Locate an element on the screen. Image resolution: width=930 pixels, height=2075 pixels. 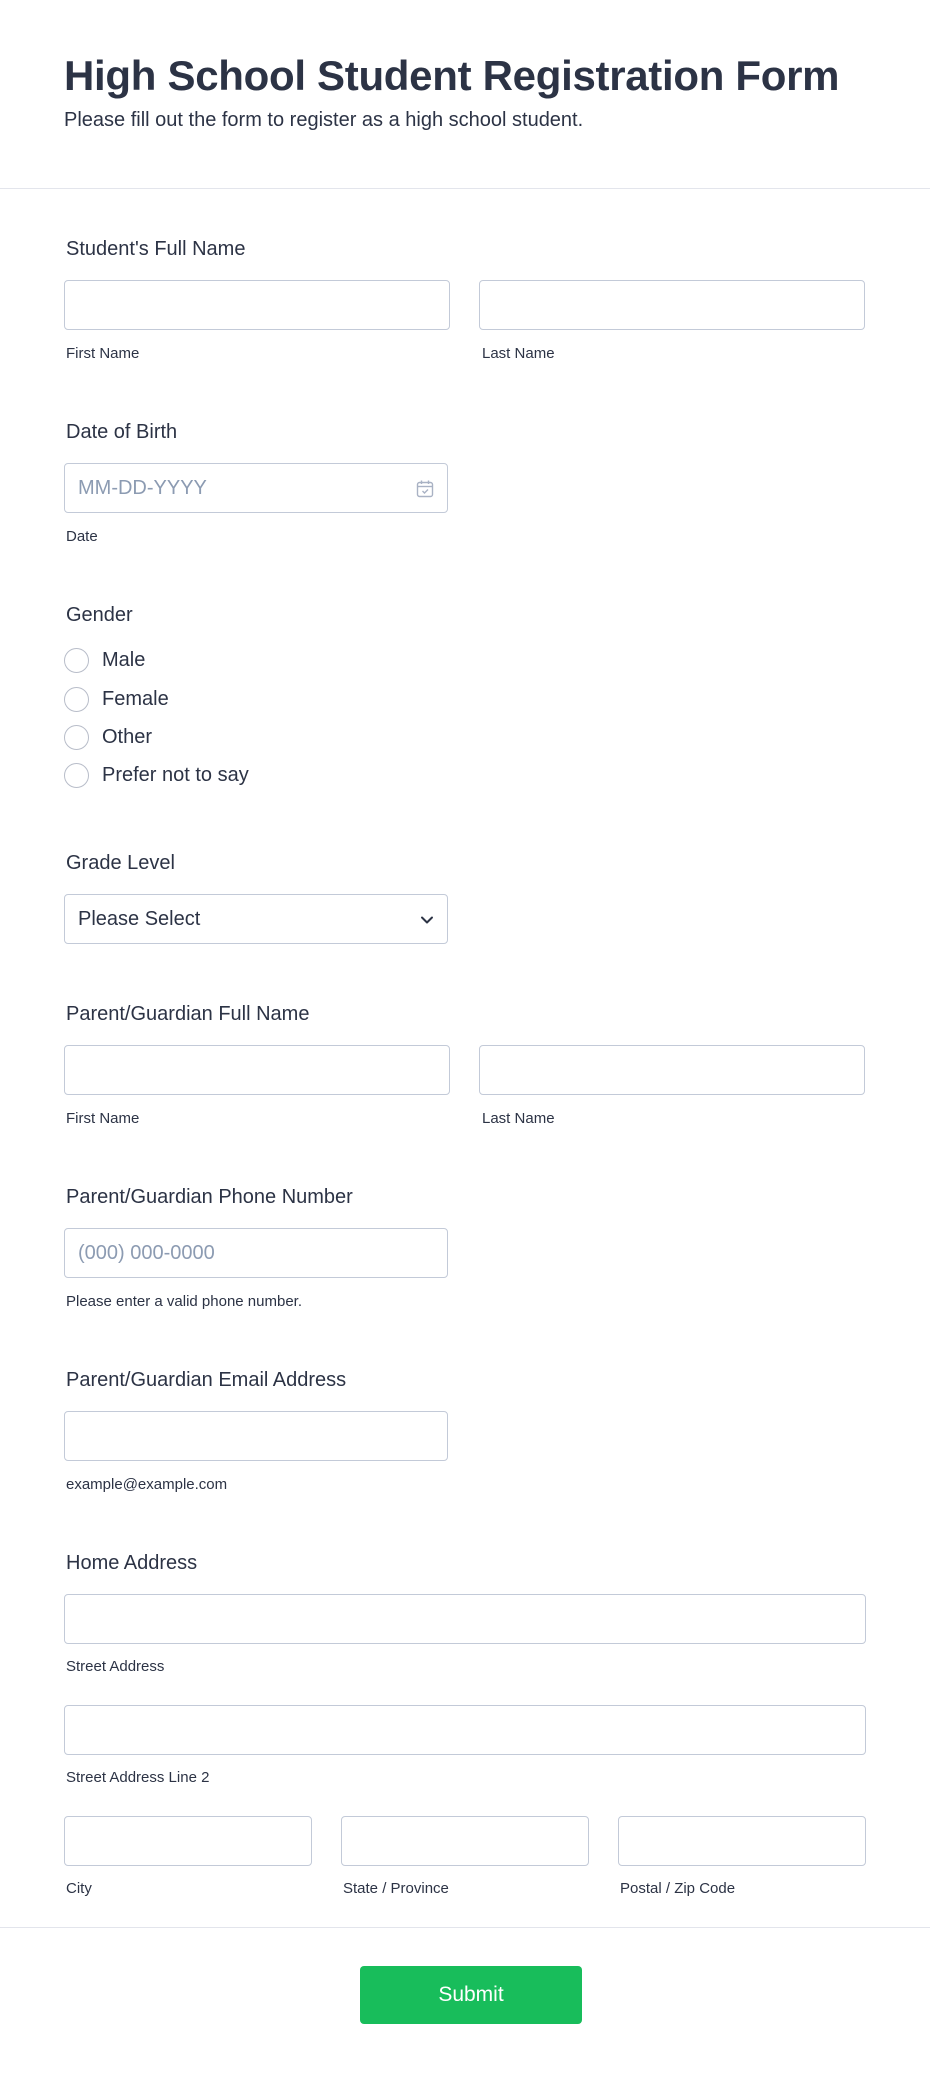
form-title: High School Student Registration Form is located at coordinates (452, 75).